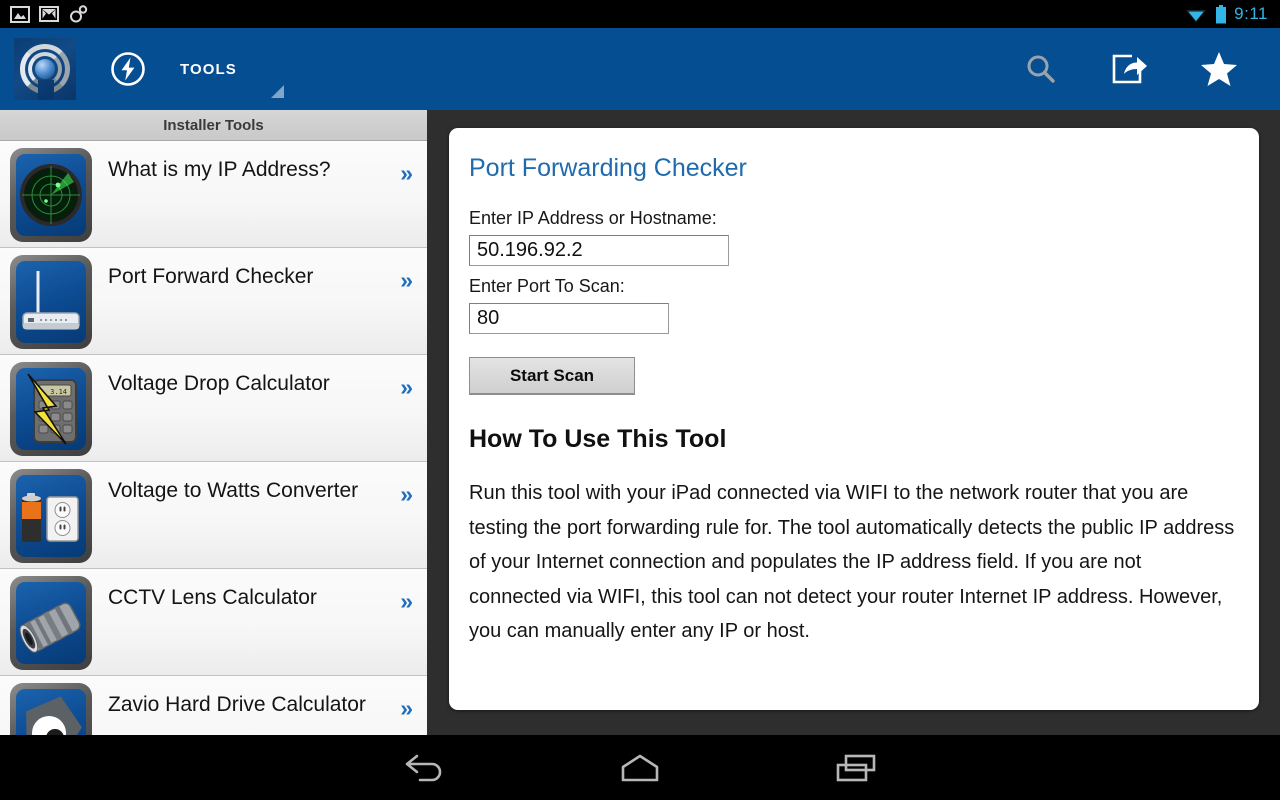 Image resolution: width=1280 pixels, height=800 pixels. Describe the element at coordinates (547, 286) in the screenshot. I see `port-field-label: Enter Port To Scan:` at that location.